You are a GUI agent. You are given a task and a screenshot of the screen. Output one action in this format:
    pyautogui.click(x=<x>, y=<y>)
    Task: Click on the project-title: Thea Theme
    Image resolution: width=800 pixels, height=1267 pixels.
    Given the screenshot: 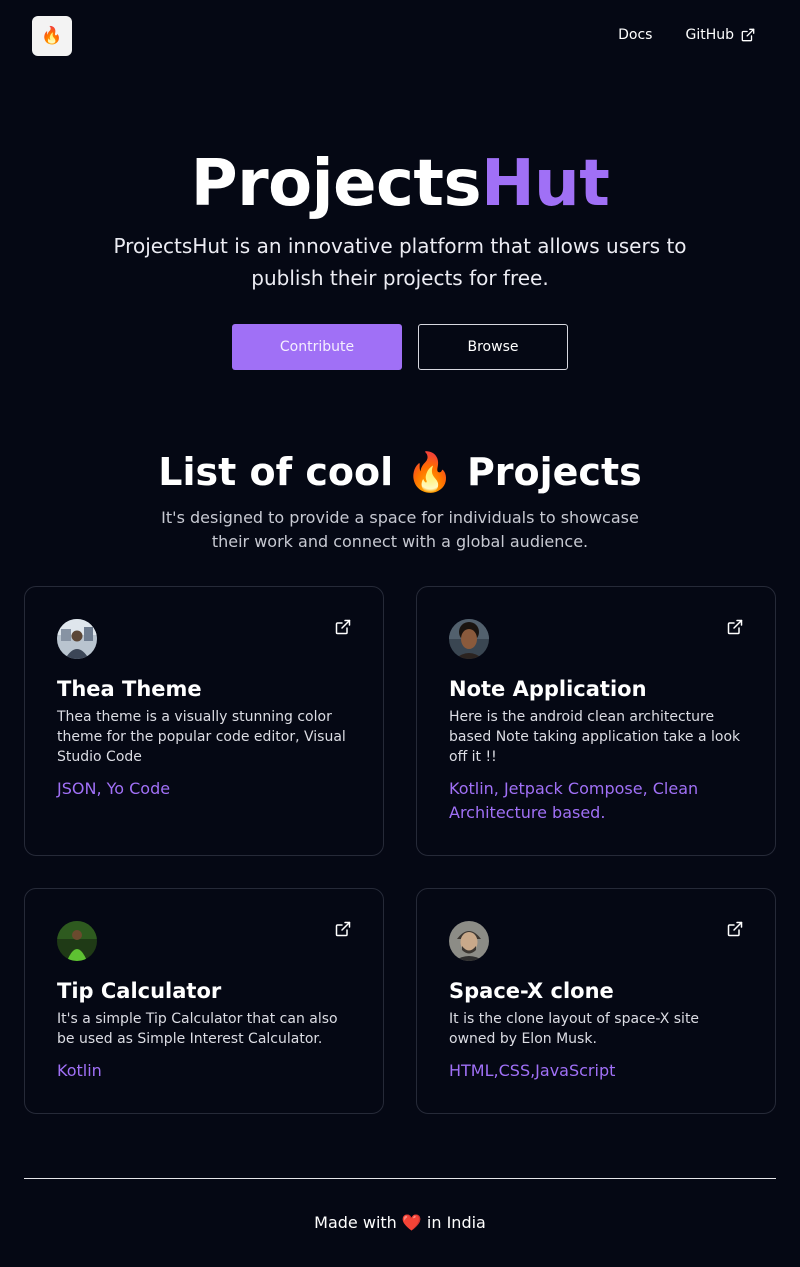 What is the action you would take?
    pyautogui.click(x=129, y=689)
    